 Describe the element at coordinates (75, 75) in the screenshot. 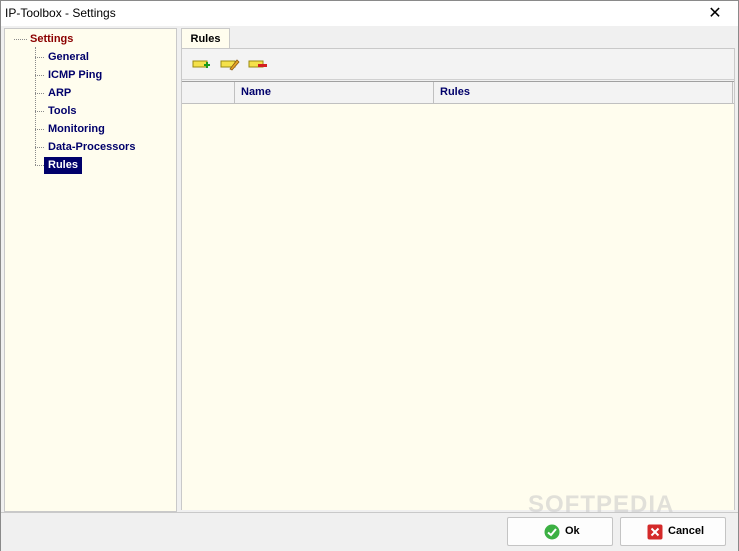

I see `tree-item-icmp-ping: ICMP Ping` at that location.